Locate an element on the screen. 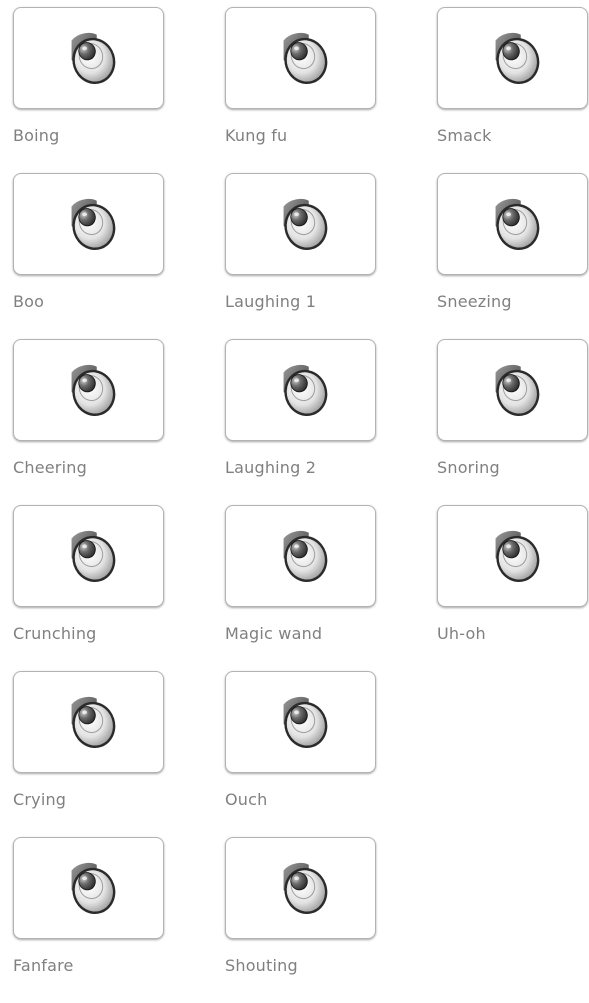 The height and width of the screenshot is (1003, 589). sound-tile-smack: Smack is located at coordinates (512, 90).